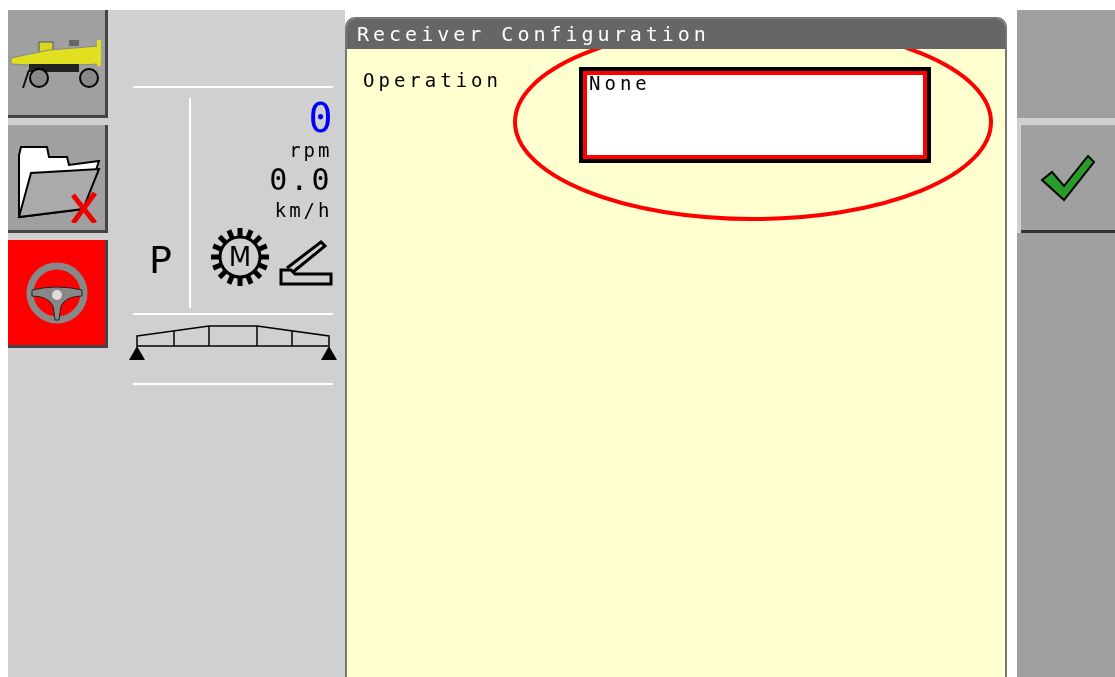  I want to click on dialog-title: Receiver Configuration, so click(676, 34).